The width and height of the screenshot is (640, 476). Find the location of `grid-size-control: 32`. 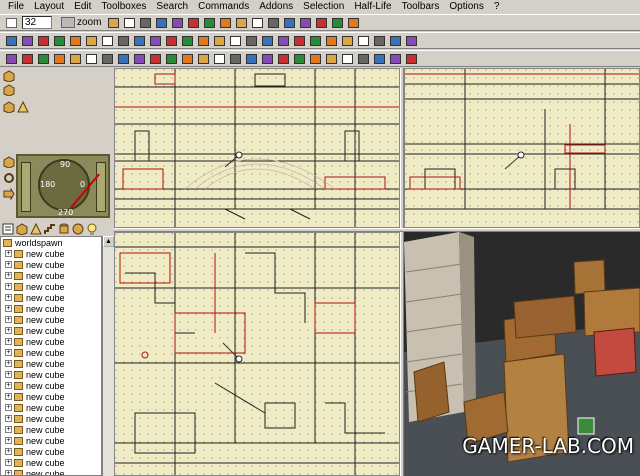

grid-size-control: 32 is located at coordinates (38, 22).